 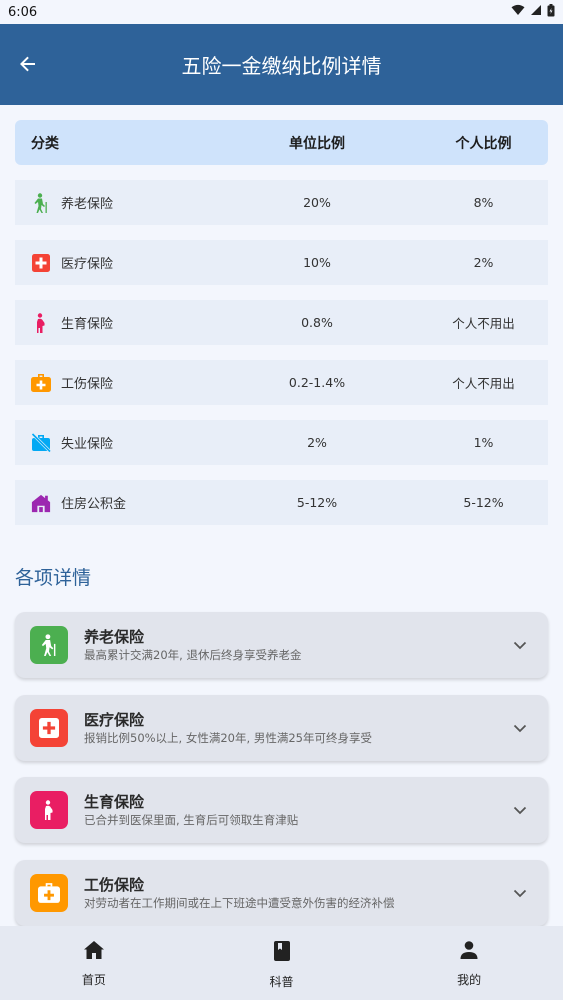 What do you see at coordinates (281, 262) in the screenshot?
I see `table-row: 医疗保险 10% 2%` at bounding box center [281, 262].